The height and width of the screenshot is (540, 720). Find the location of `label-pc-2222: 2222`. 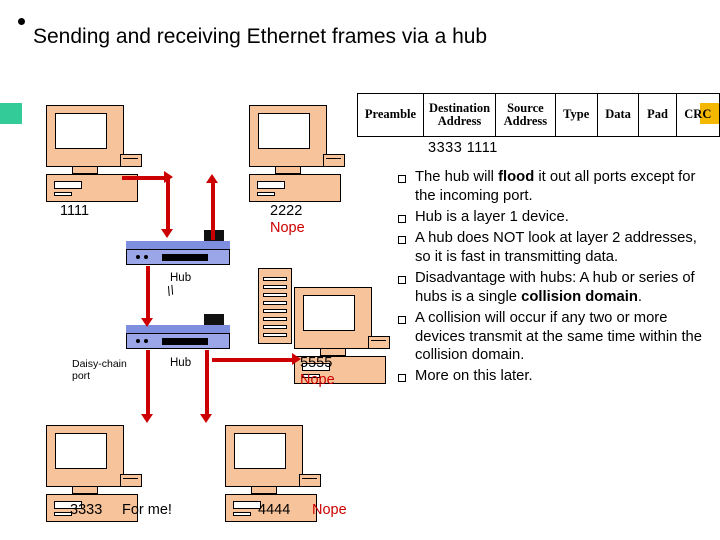

label-pc-2222: 2222 is located at coordinates (286, 211).